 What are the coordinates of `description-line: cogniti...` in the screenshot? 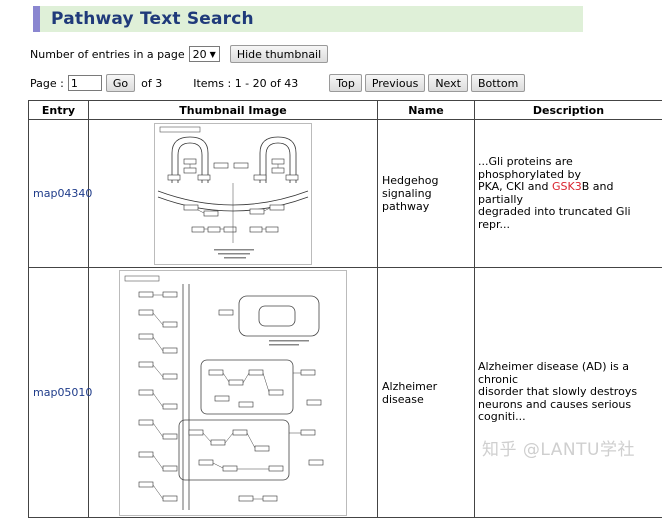 It's located at (569, 417).